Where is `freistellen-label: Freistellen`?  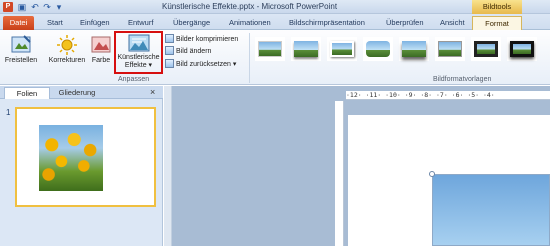
freistellen-label: Freistellen is located at coordinates (21, 60).